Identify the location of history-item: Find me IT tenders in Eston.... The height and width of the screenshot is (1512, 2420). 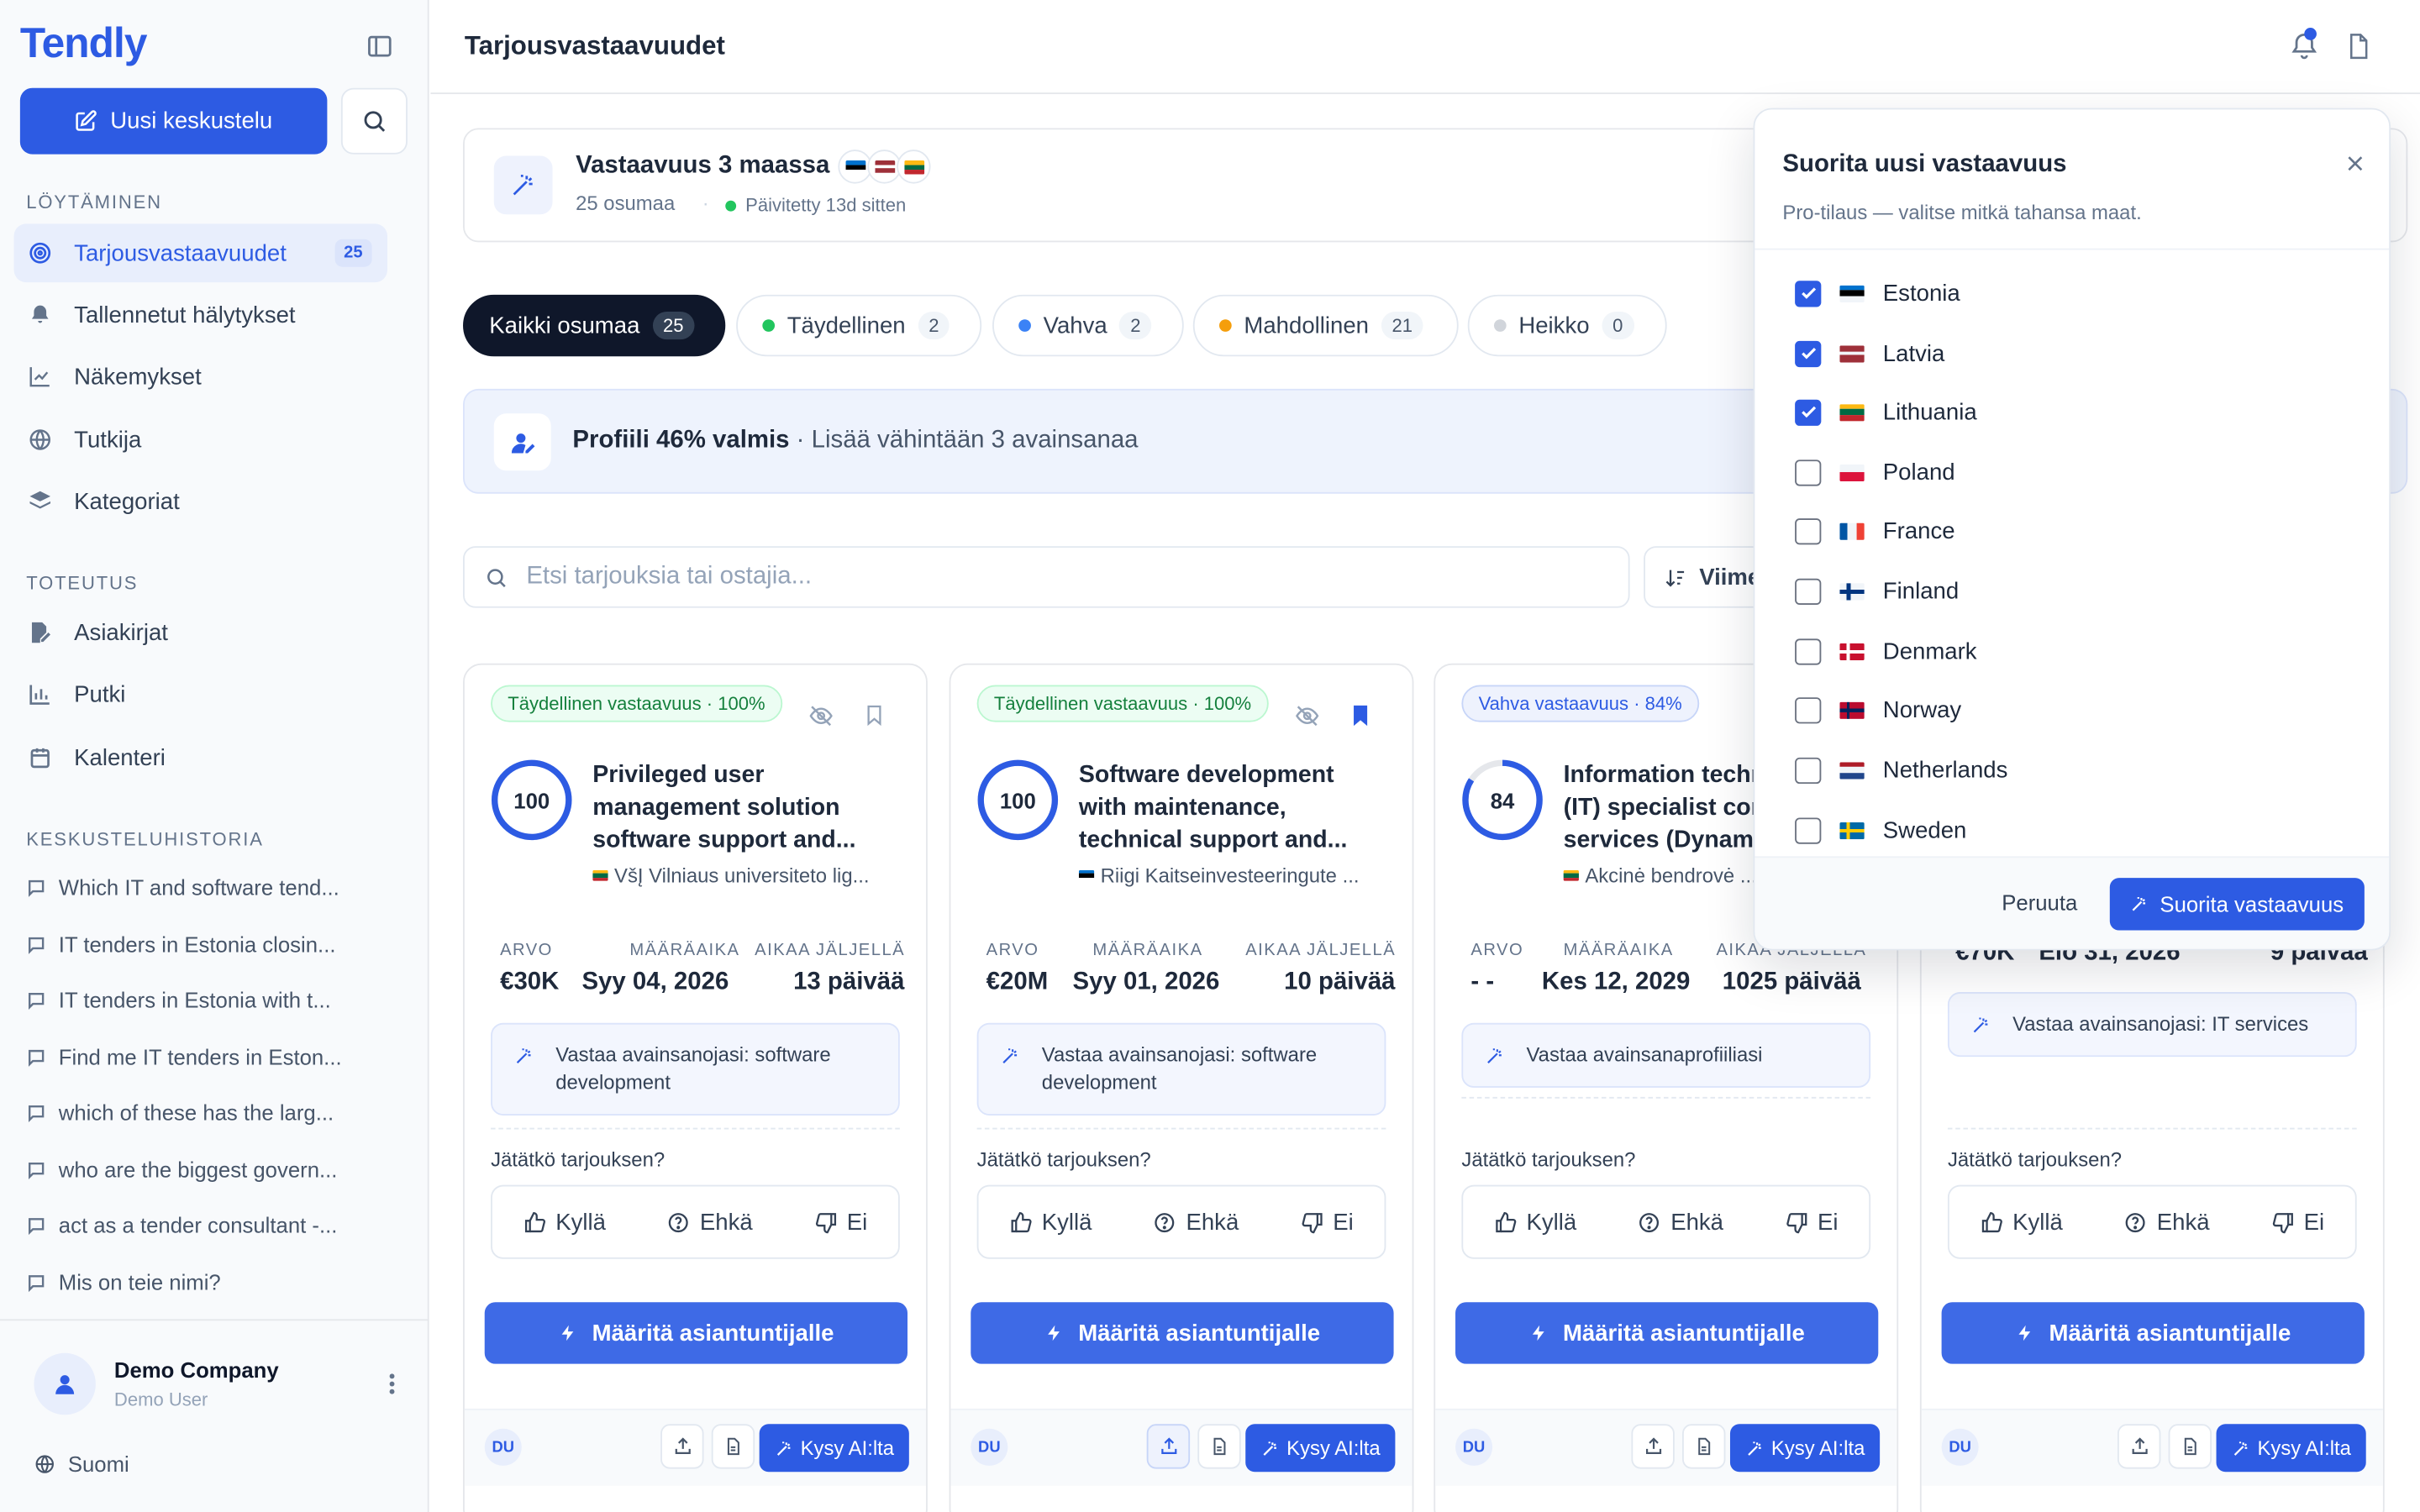
(199, 1057).